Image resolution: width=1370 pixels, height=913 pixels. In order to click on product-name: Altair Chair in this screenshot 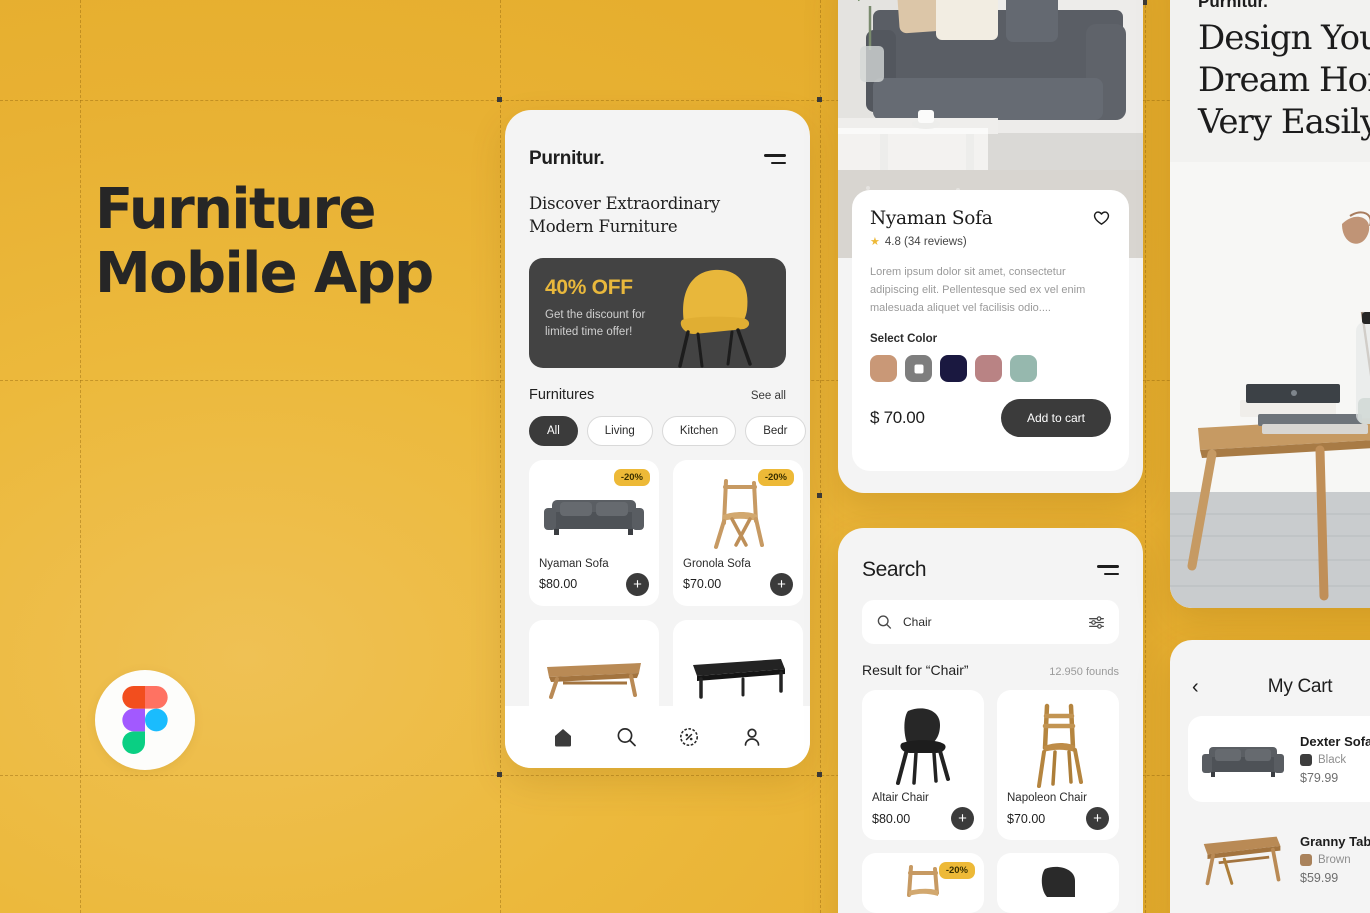, I will do `click(900, 798)`.